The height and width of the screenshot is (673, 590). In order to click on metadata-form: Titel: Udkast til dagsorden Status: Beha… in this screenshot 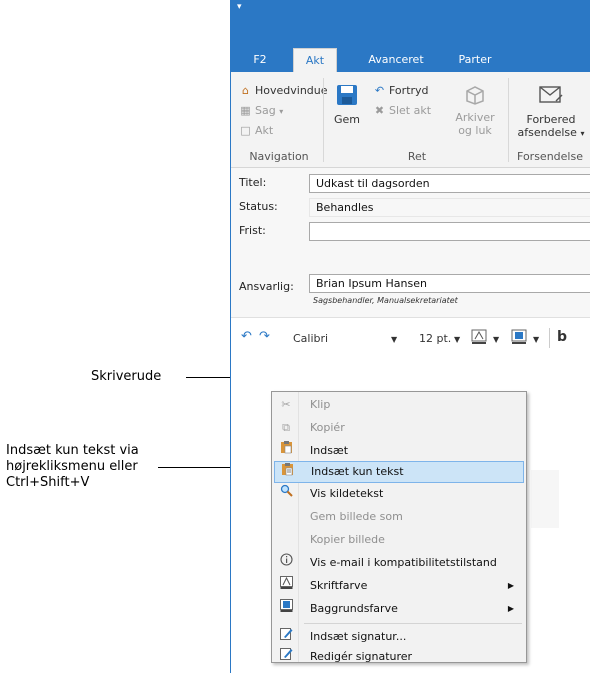, I will do `click(410, 243)`.